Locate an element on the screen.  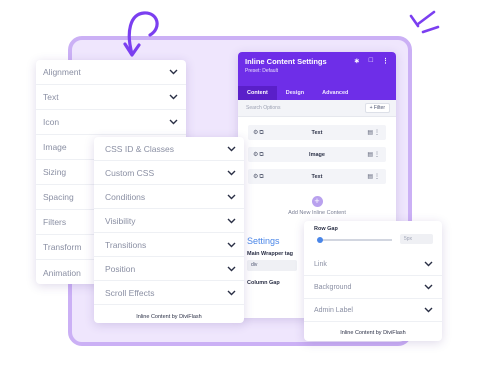
option-label: CSS ID & Classes is located at coordinates (139, 148).